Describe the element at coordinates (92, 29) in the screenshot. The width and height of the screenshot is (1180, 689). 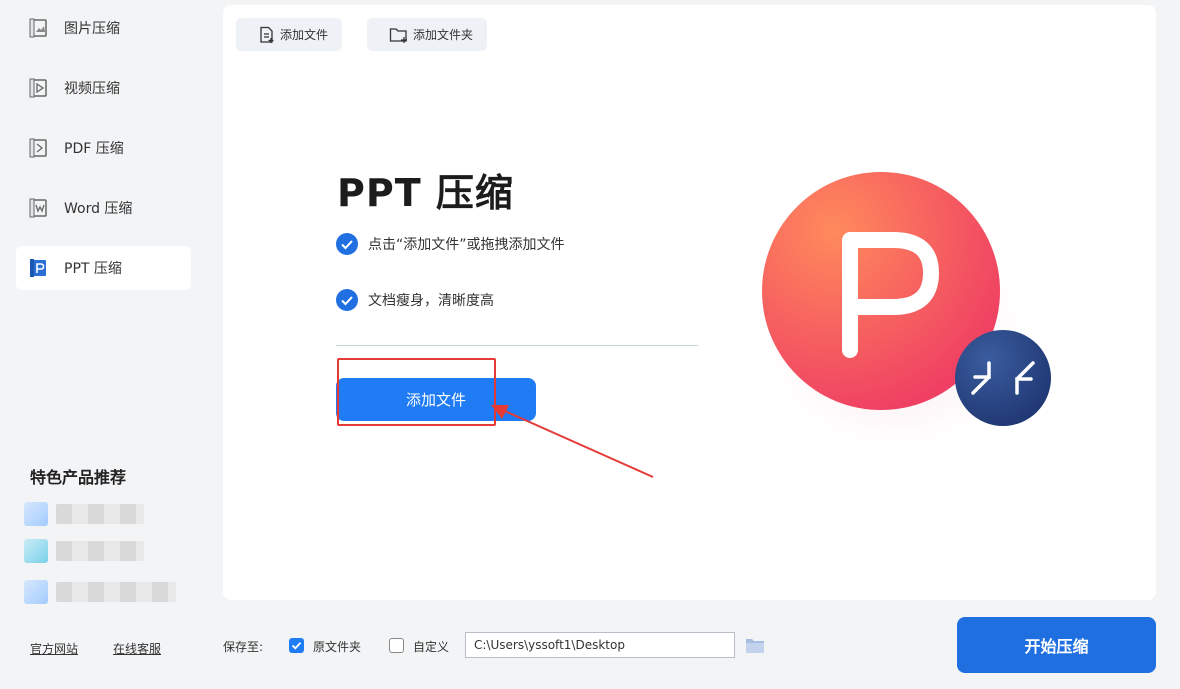
I see `sidebar-item-label: 图片压缩` at that location.